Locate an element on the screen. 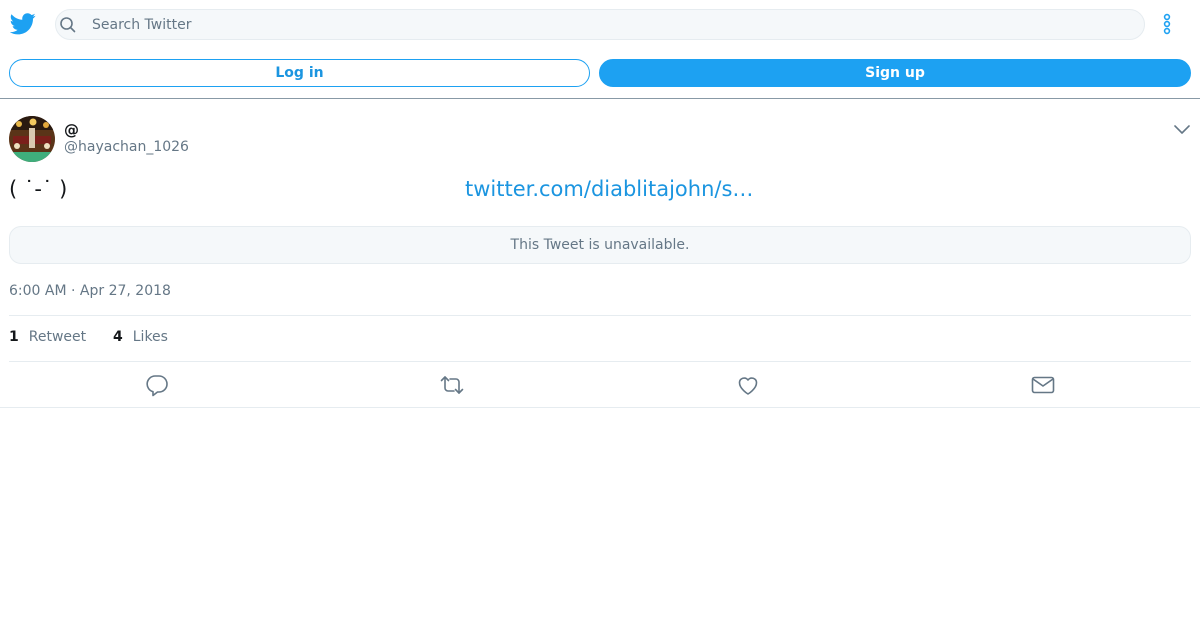  reply-icon is located at coordinates (157, 385).